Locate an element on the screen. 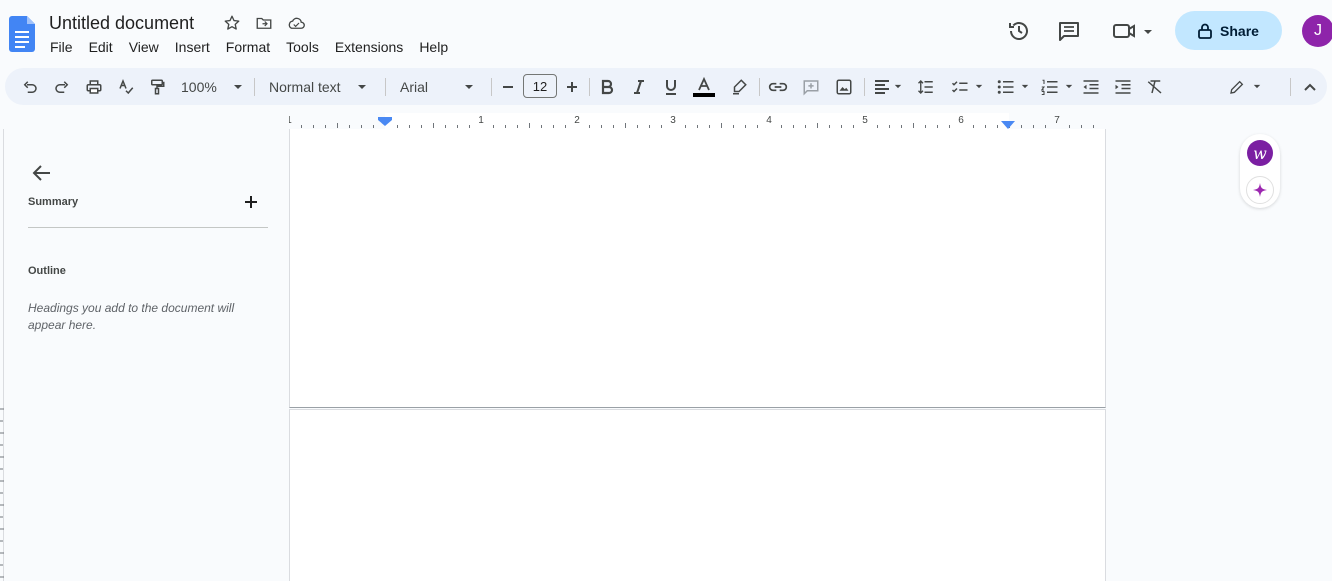 This screenshot has width=1332, height=581. print-icon is located at coordinates (94, 86).